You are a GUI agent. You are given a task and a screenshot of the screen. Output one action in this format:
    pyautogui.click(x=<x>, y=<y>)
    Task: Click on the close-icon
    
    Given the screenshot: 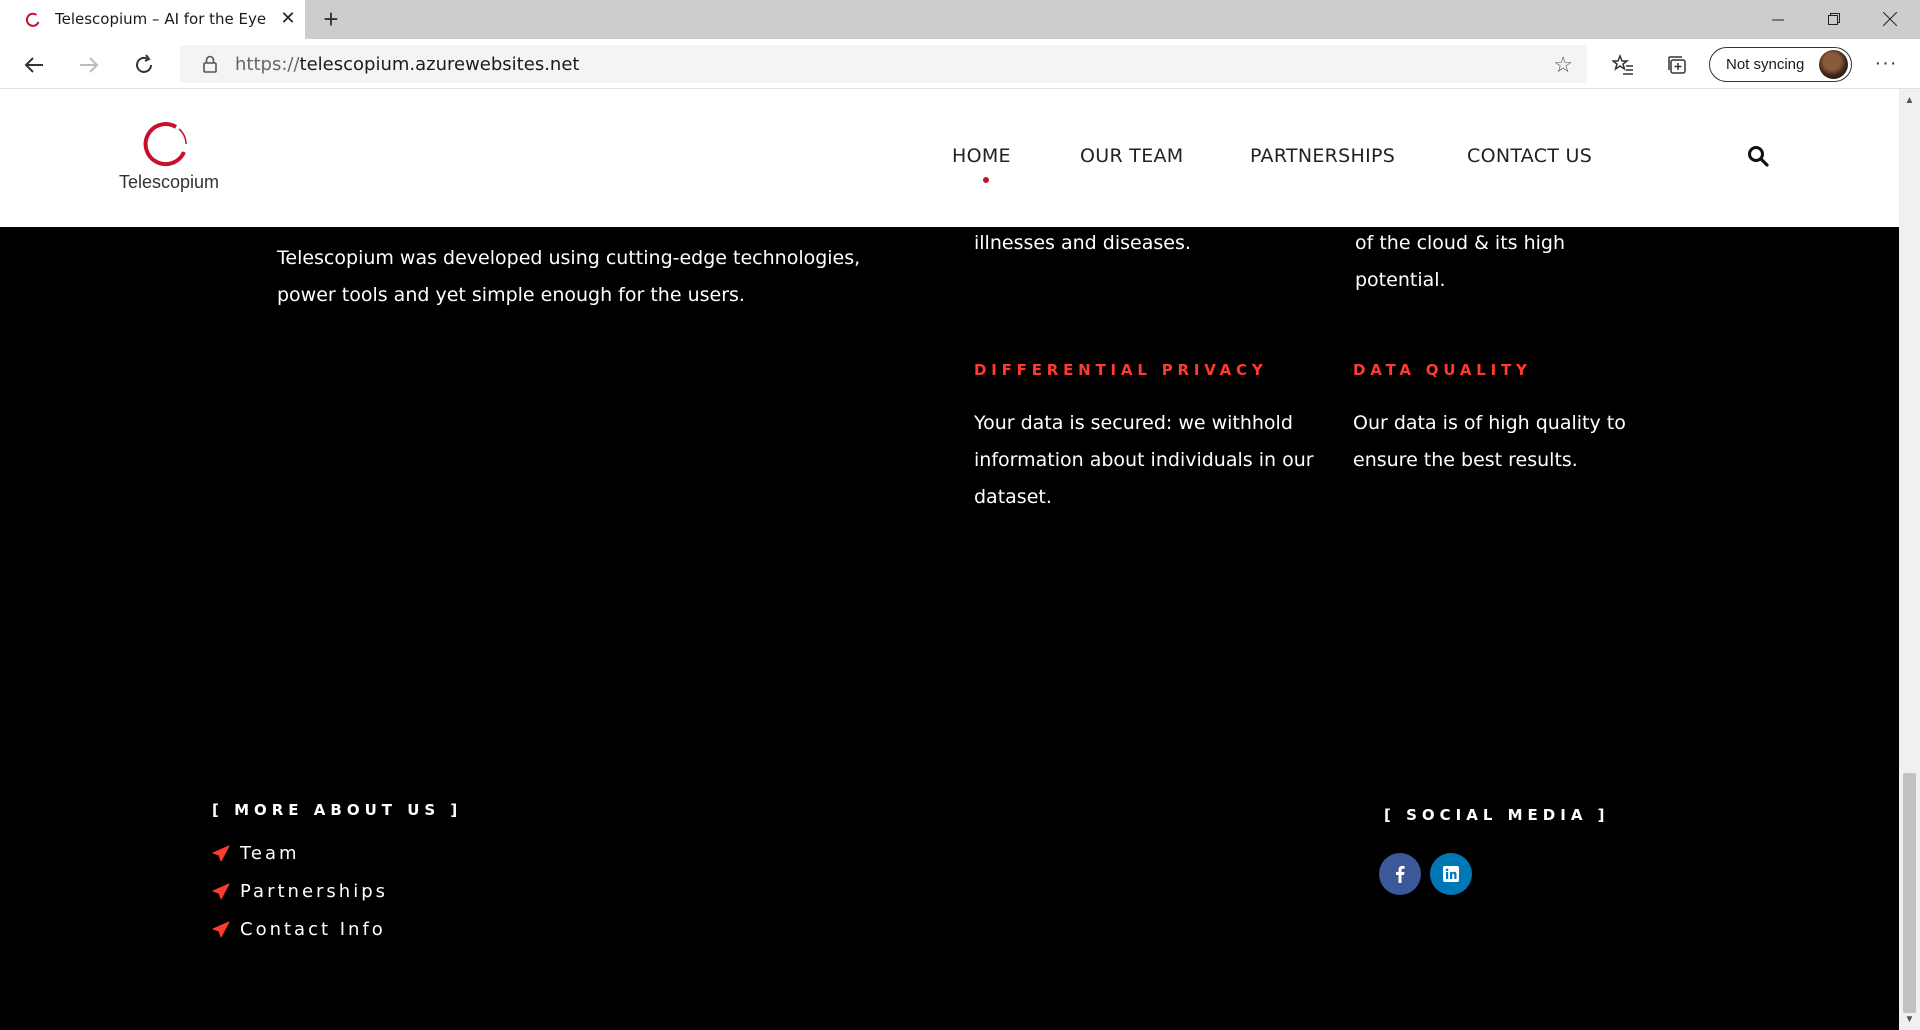 What is the action you would take?
    pyautogui.click(x=1890, y=19)
    